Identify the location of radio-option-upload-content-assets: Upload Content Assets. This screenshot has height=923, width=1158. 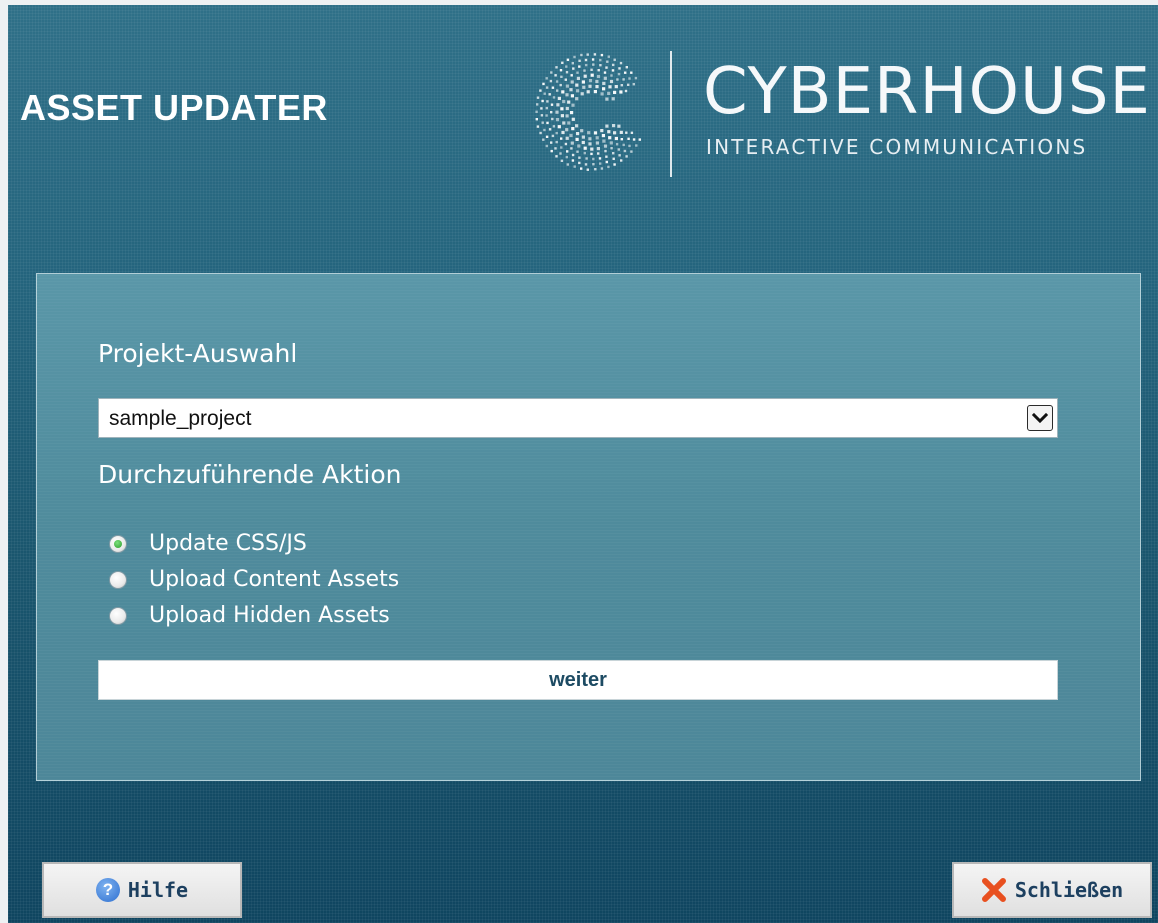
(309, 584).